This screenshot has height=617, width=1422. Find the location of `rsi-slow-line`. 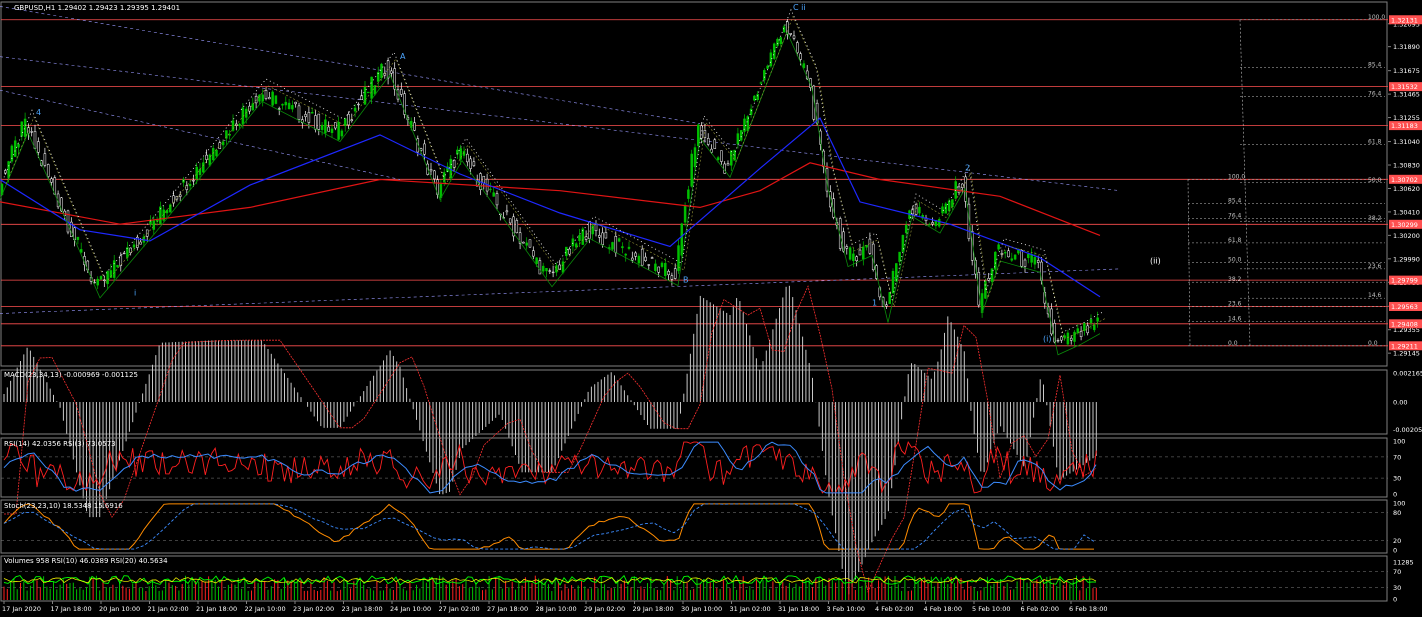

rsi-slow-line is located at coordinates (550, 467).